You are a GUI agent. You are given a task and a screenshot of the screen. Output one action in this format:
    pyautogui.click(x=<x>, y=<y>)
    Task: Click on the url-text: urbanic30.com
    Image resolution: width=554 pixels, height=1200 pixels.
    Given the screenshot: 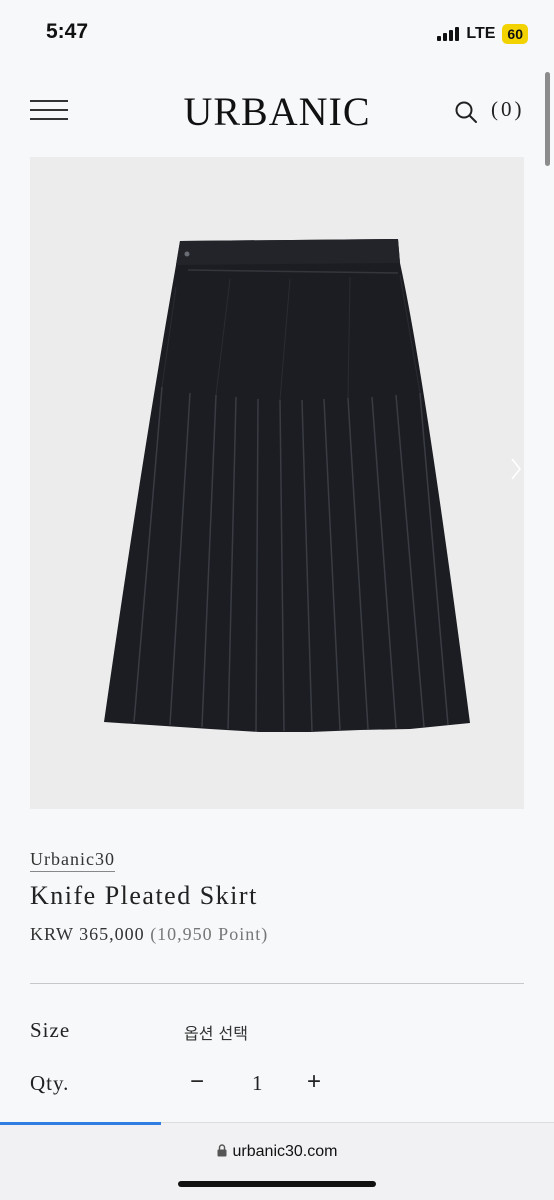 What is the action you would take?
    pyautogui.click(x=285, y=1151)
    